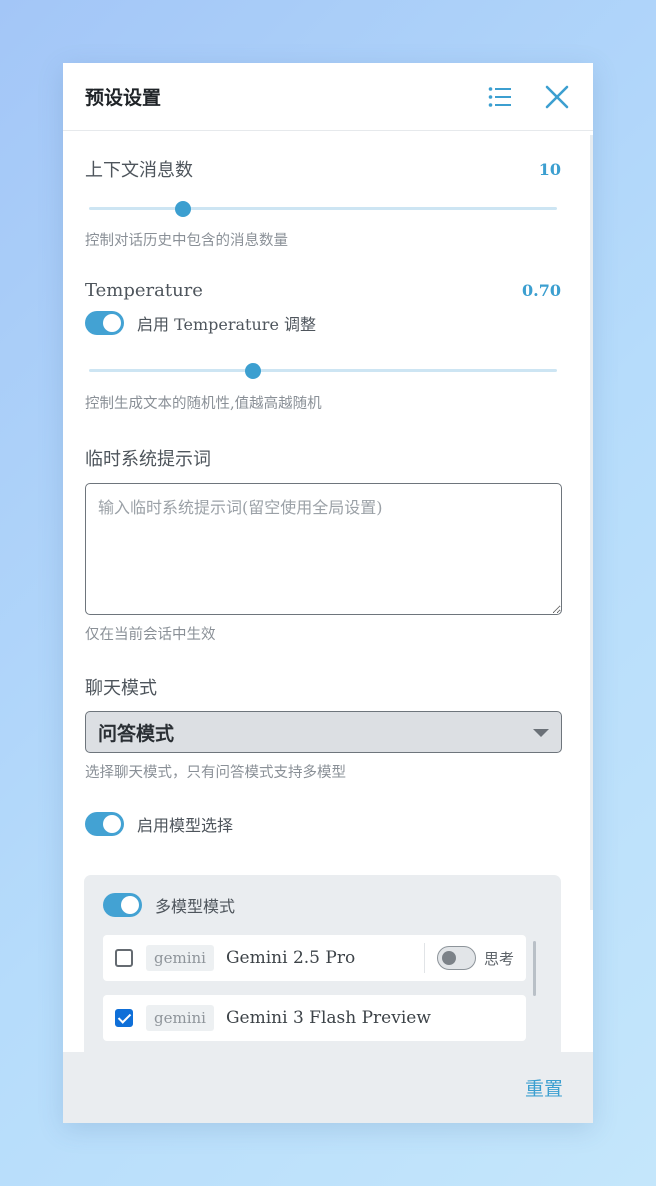  I want to click on close-icon, so click(557, 97).